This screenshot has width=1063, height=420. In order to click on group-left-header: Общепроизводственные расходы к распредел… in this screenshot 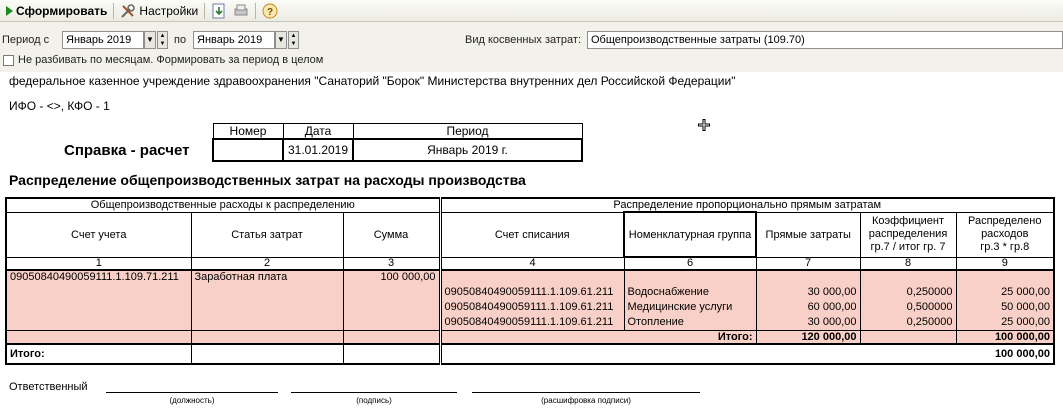, I will do `click(223, 205)`.